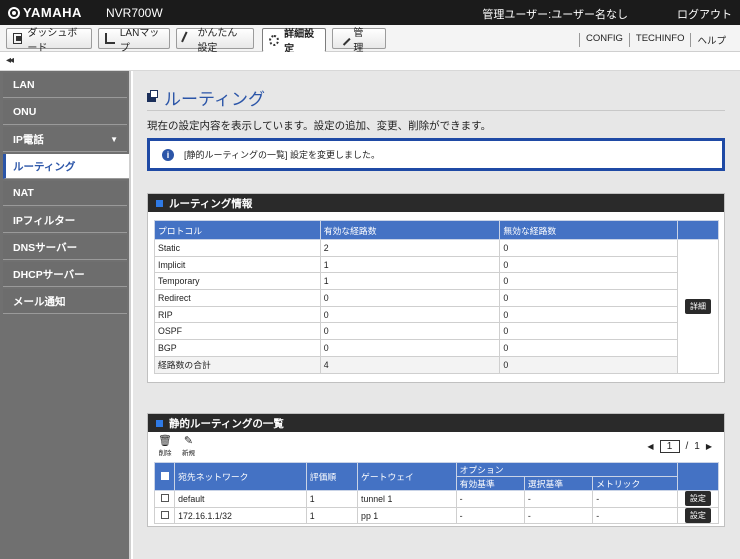 Image resolution: width=740 pixels, height=559 pixels. What do you see at coordinates (274, 40) in the screenshot?
I see `gear-icon` at bounding box center [274, 40].